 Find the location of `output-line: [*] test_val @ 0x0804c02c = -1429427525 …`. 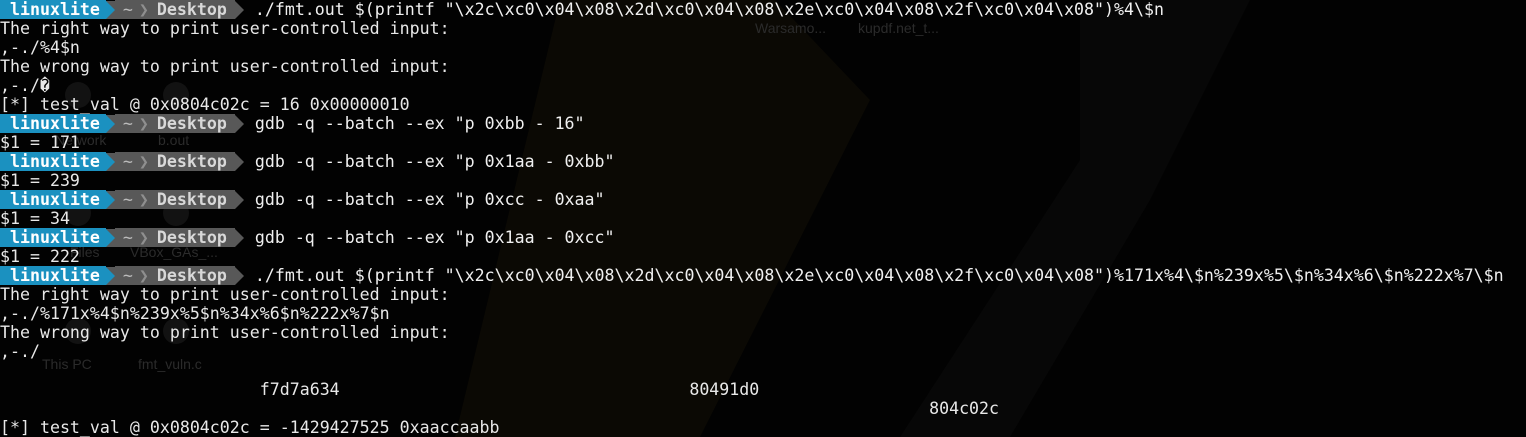

output-line: [*] test_val @ 0x0804c02c = -1429427525 … is located at coordinates (250, 427).